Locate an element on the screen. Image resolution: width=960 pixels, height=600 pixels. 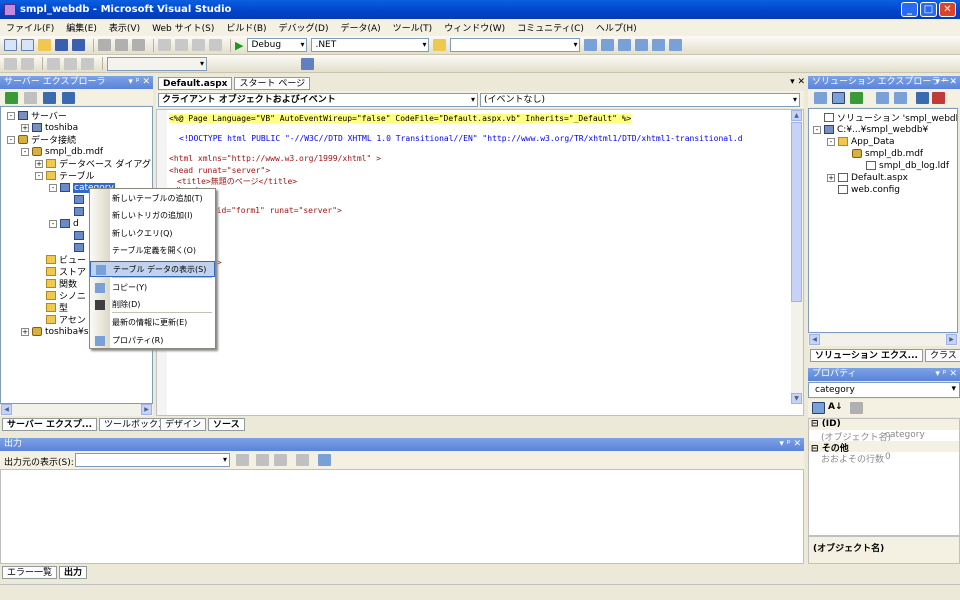
tree-node: smpl_db_log.ldf is located at coordinates (902, 165).